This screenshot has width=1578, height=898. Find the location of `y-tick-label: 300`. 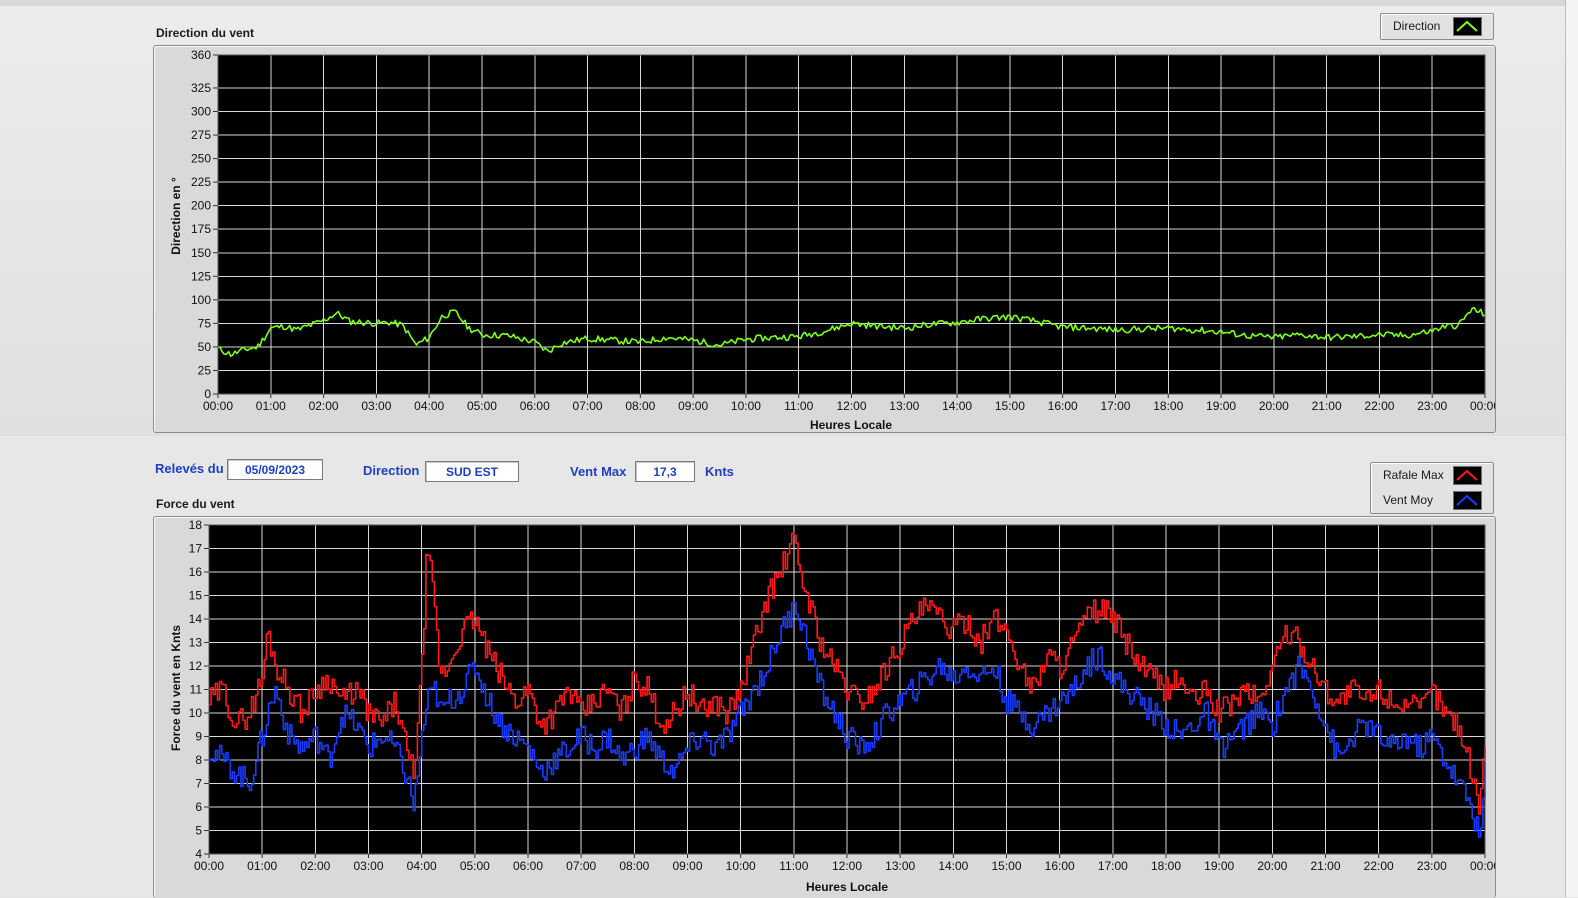

y-tick-label: 300 is located at coordinates (201, 112).